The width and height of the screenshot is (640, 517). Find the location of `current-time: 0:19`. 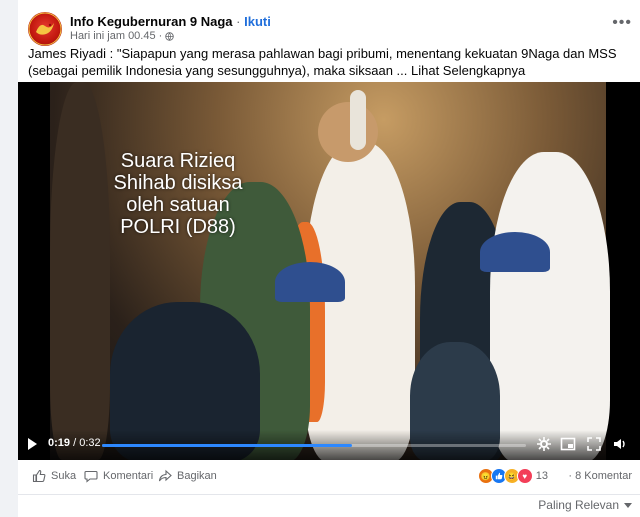

current-time: 0:19 is located at coordinates (59, 443).